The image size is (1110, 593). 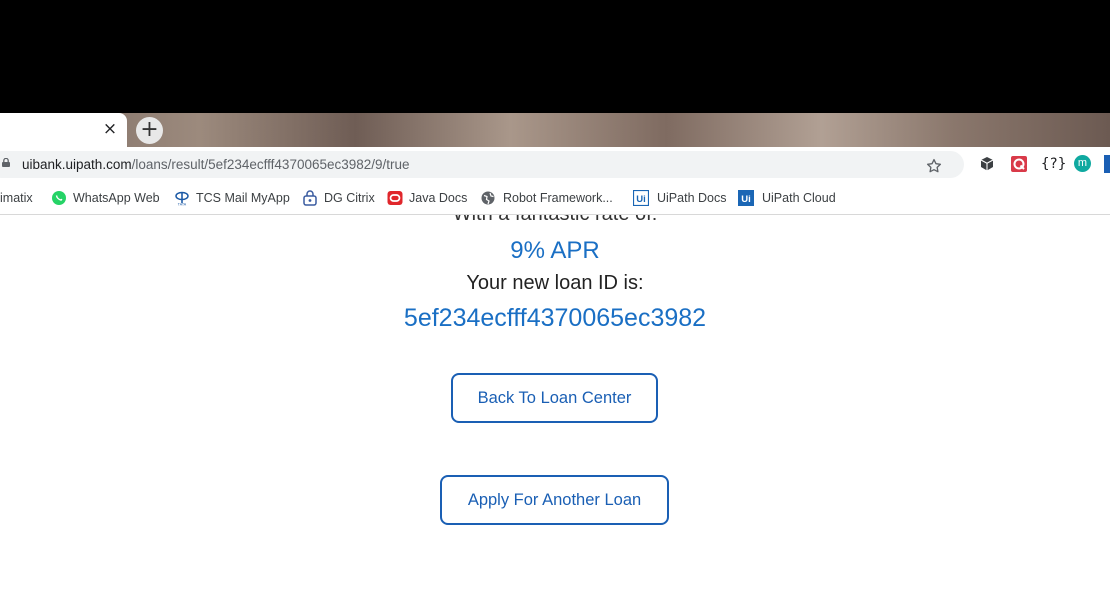 What do you see at coordinates (555, 318) in the screenshot?
I see `loan-id-value: 5ef234ecfff4370065ec3982` at bounding box center [555, 318].